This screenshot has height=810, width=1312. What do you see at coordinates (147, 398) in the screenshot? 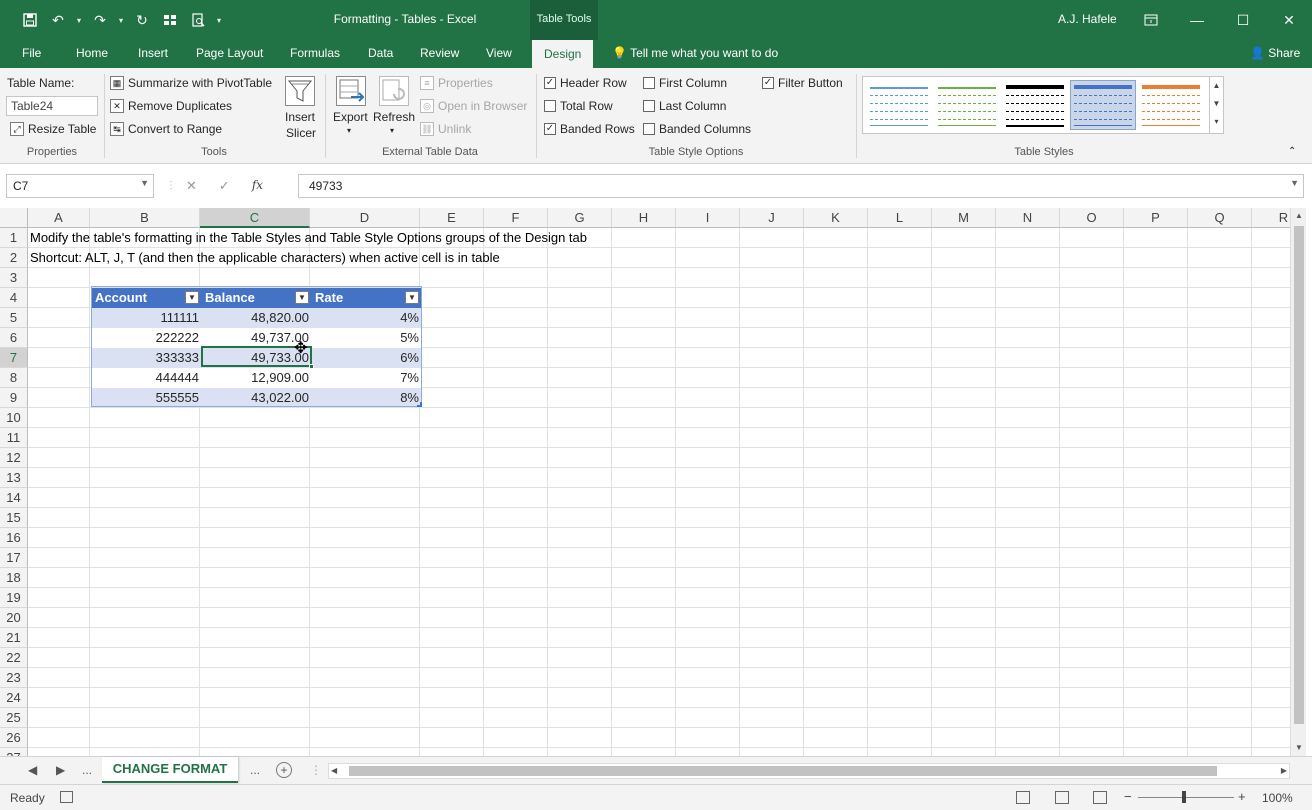
I see `table-cell: 555555` at bounding box center [147, 398].